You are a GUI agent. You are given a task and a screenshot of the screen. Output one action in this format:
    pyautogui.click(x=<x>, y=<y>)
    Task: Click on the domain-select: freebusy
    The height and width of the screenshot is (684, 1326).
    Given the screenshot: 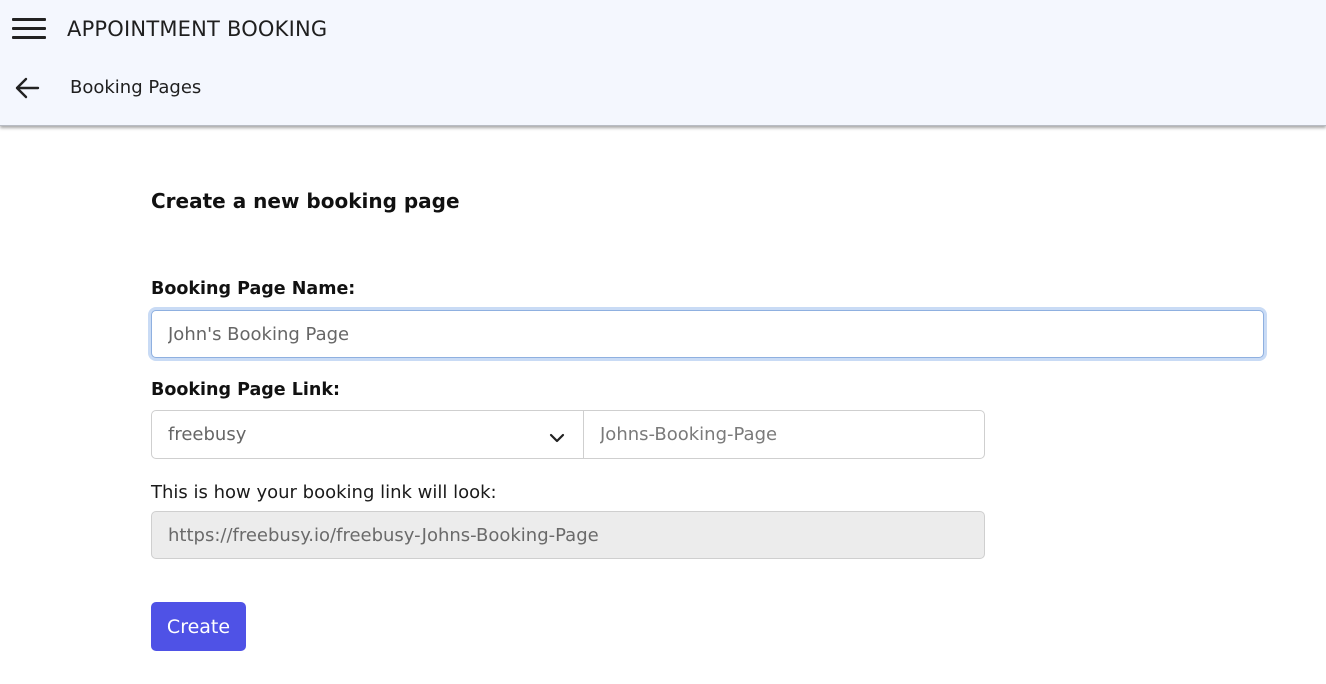 What is the action you would take?
    pyautogui.click(x=367, y=434)
    